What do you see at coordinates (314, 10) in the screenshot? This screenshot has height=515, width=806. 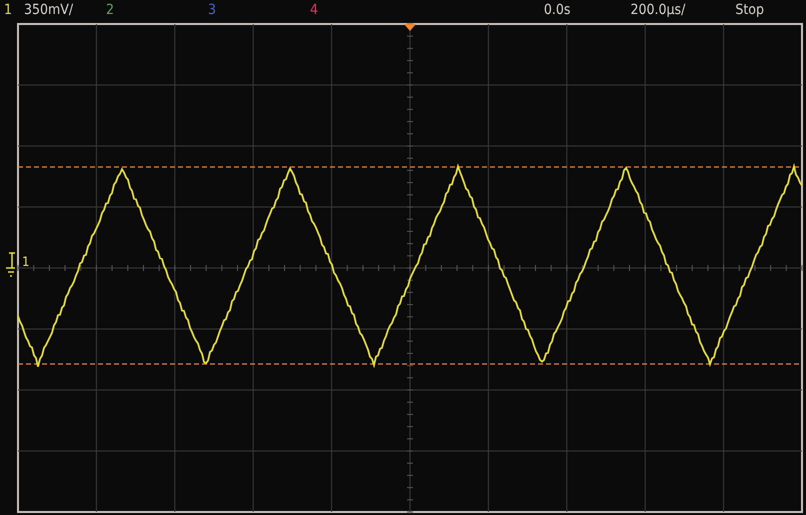 I see `channel-label: 4` at bounding box center [314, 10].